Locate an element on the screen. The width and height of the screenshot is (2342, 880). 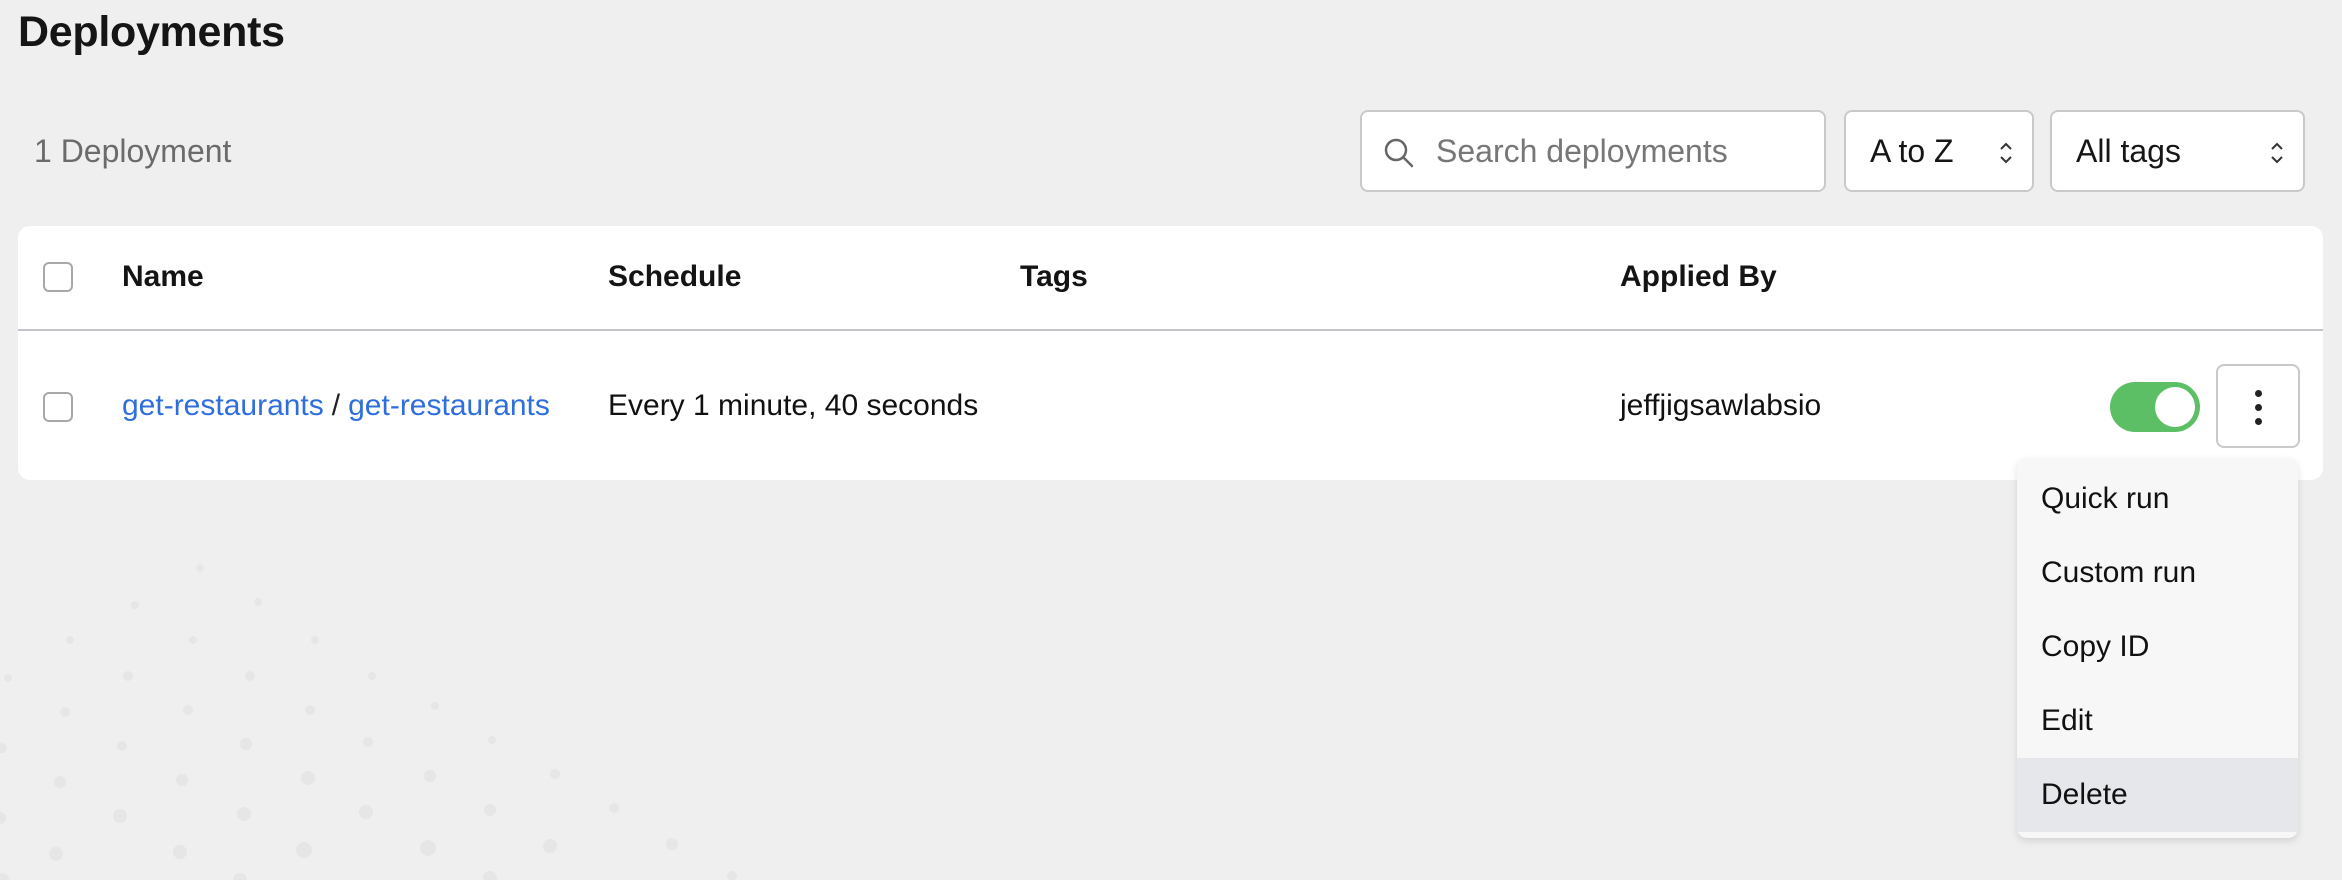
sort-select: A to Z is located at coordinates (1939, 151).